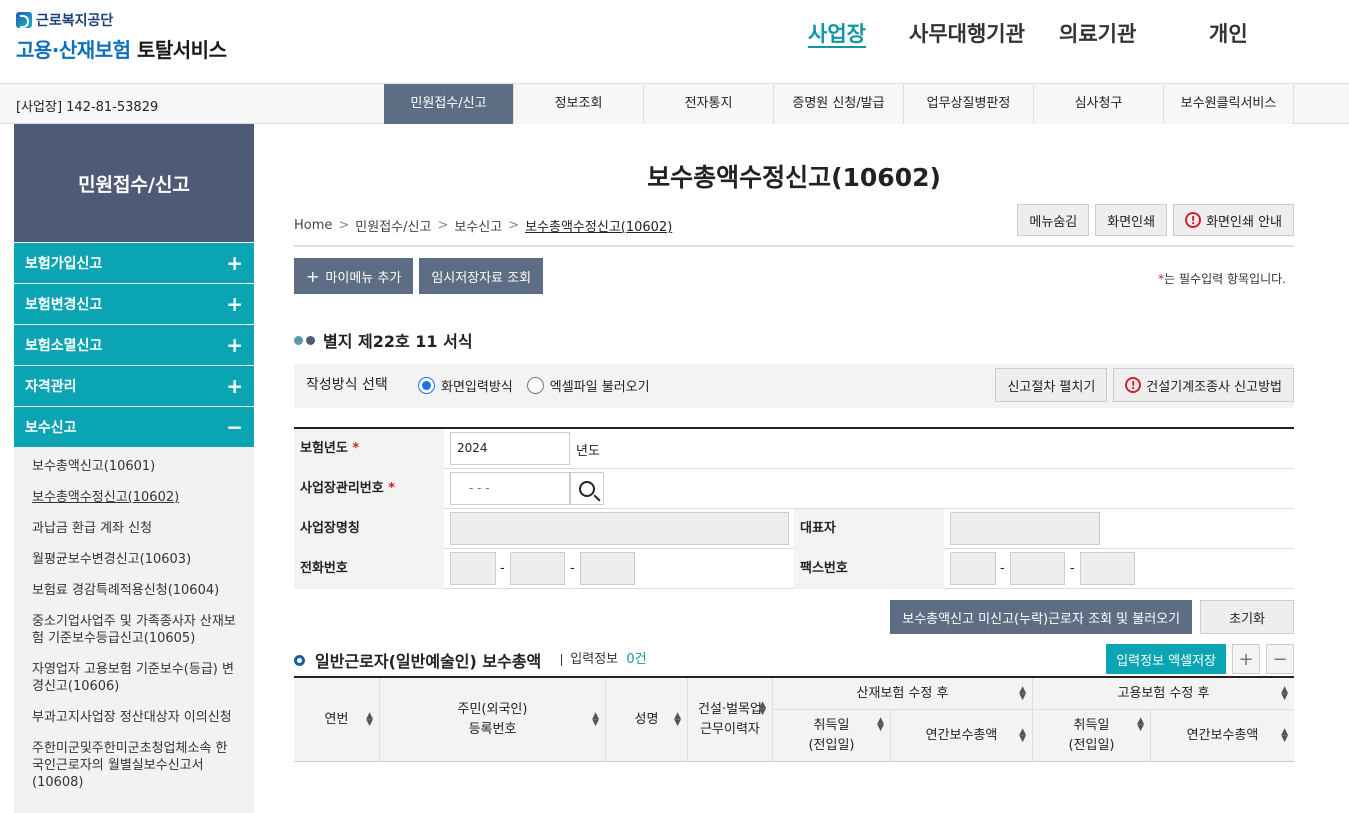 The width and height of the screenshot is (1349, 813). I want to click on sidebar-item-current: 보수총액수정신고(10602), so click(134, 497).